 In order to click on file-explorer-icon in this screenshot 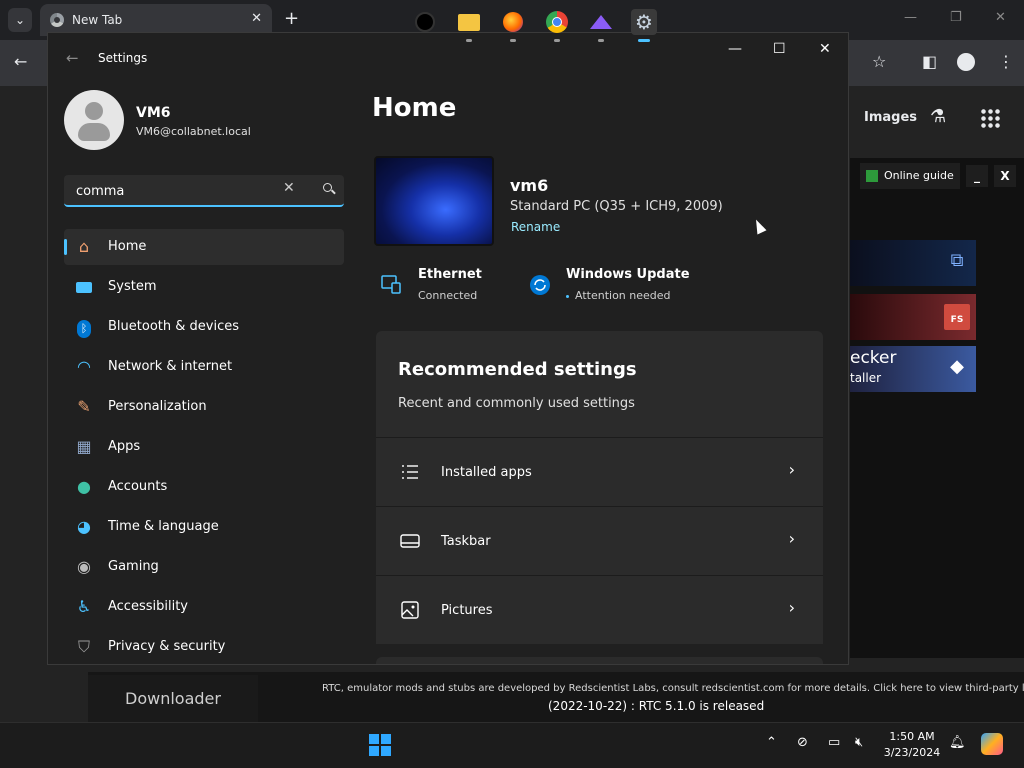, I will do `click(469, 25)`.